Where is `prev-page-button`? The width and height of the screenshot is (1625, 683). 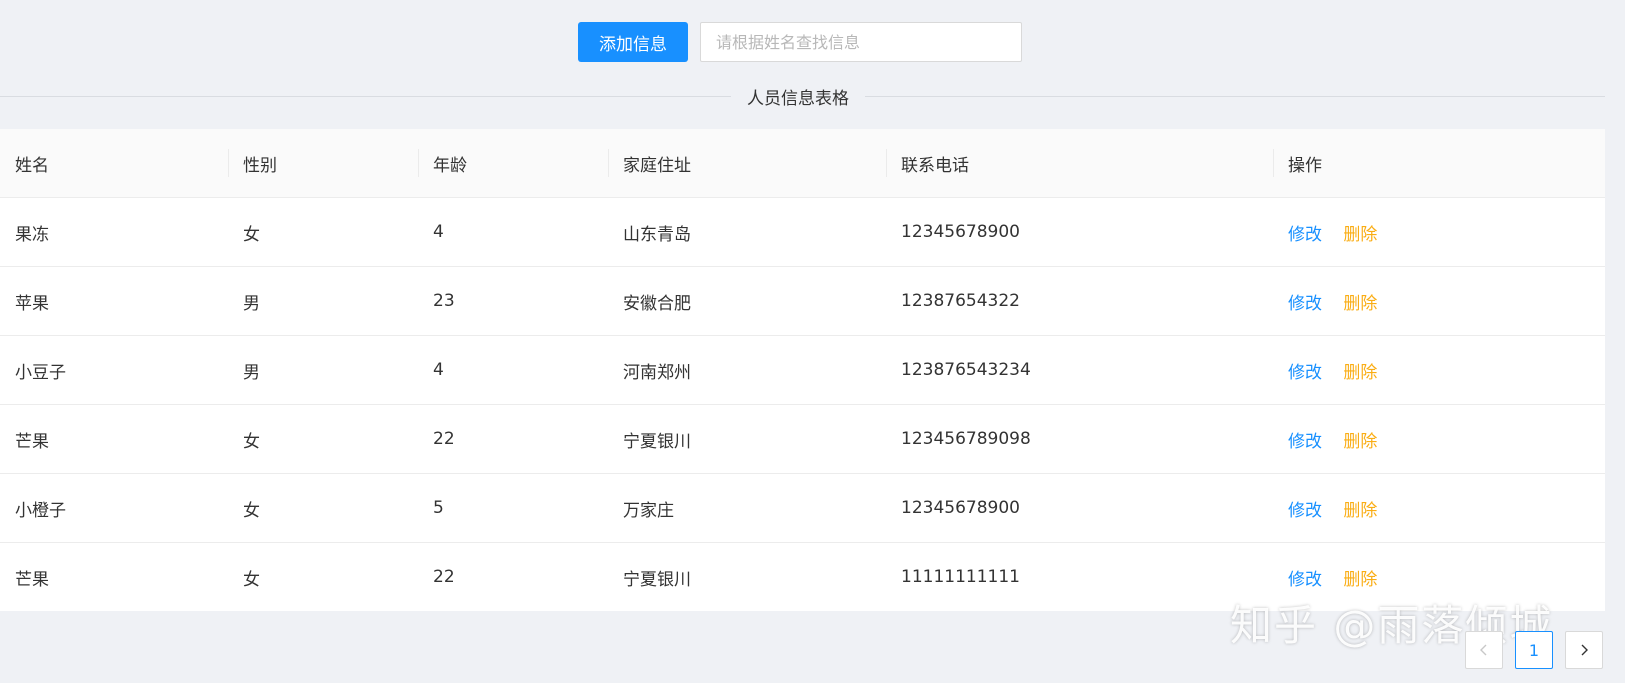 prev-page-button is located at coordinates (1484, 650).